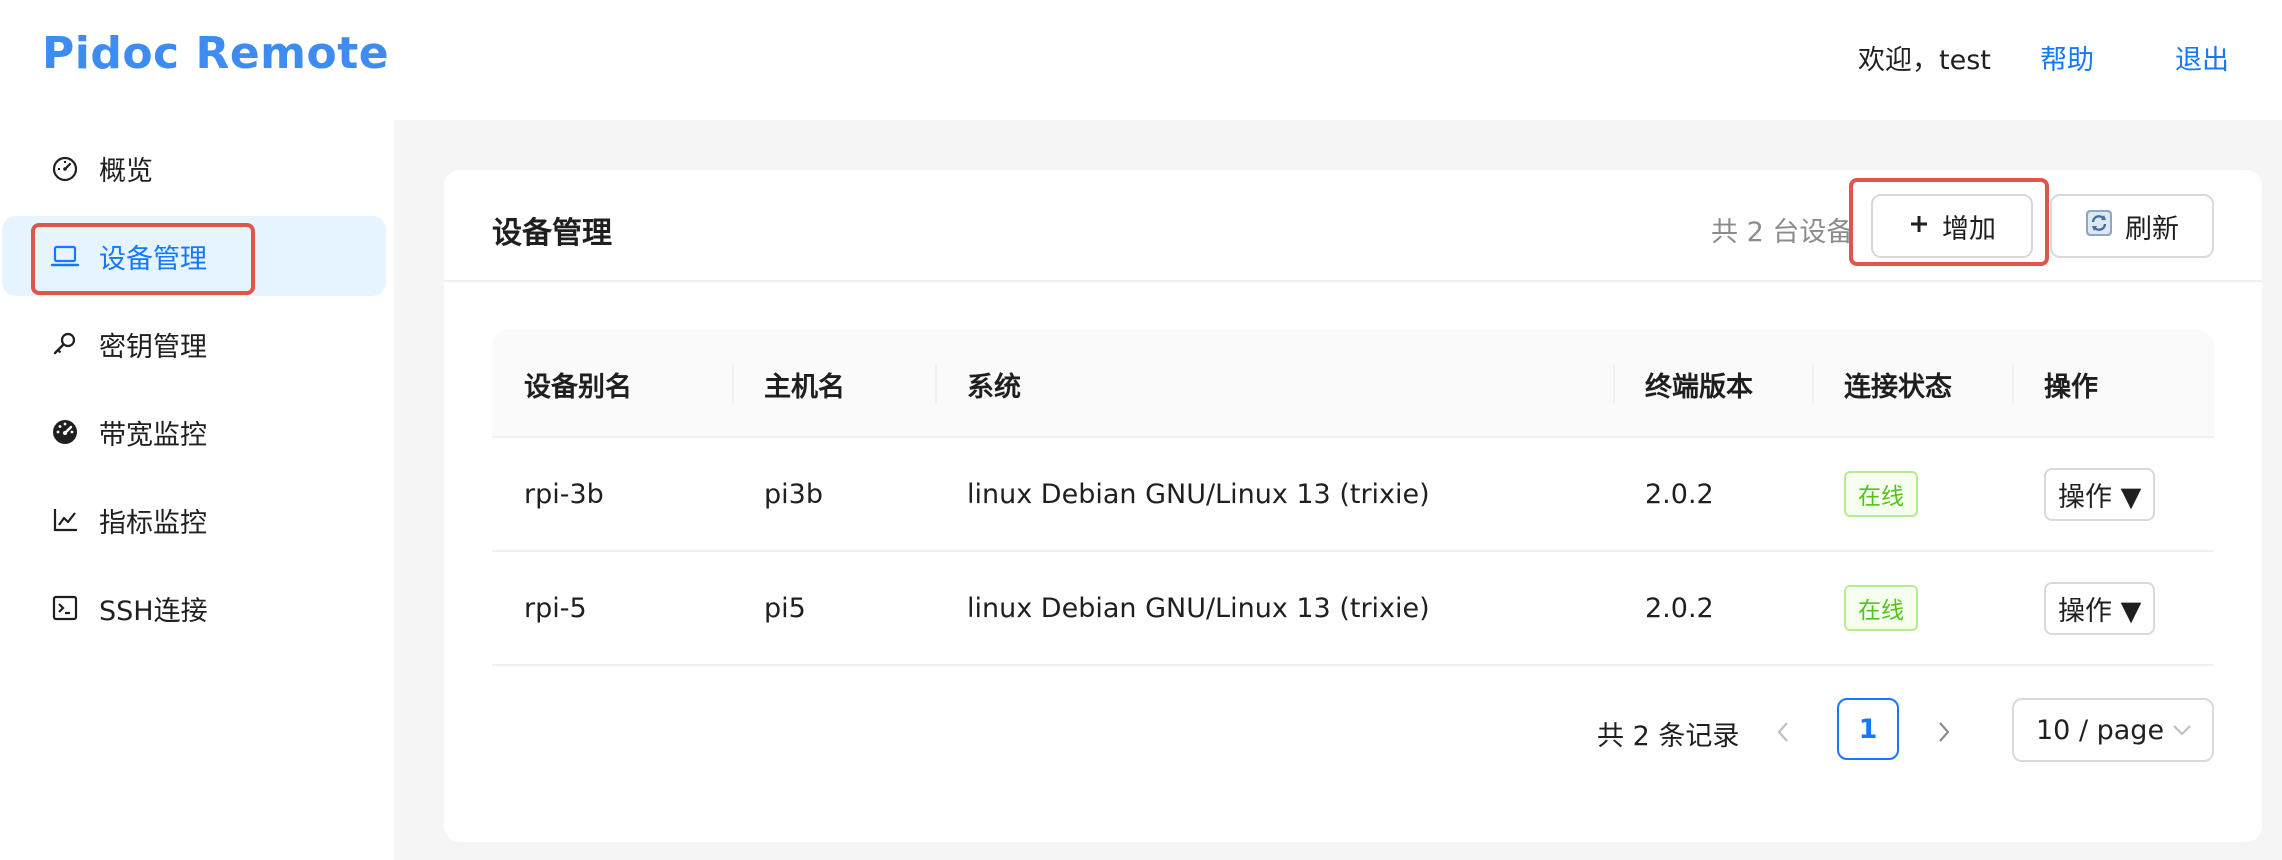 This screenshot has width=2282, height=860. I want to click on cell-alias: rpi-3b, so click(564, 494).